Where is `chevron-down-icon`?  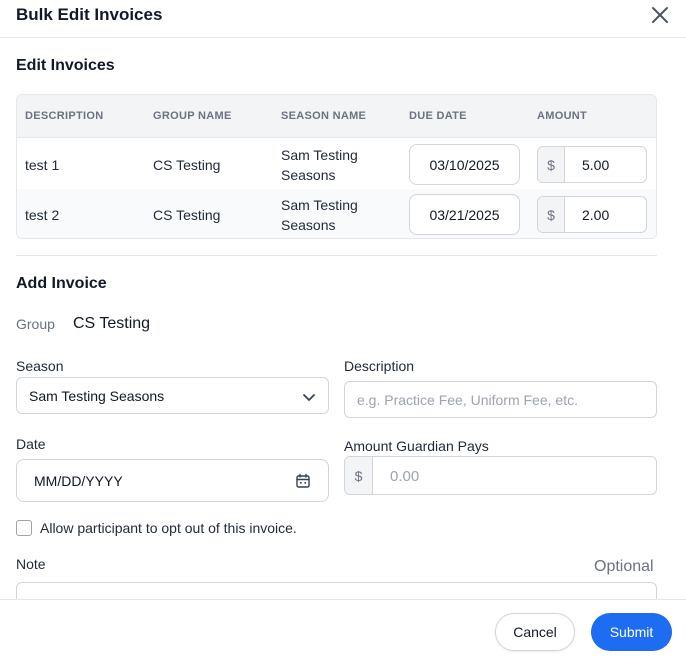 chevron-down-icon is located at coordinates (309, 397).